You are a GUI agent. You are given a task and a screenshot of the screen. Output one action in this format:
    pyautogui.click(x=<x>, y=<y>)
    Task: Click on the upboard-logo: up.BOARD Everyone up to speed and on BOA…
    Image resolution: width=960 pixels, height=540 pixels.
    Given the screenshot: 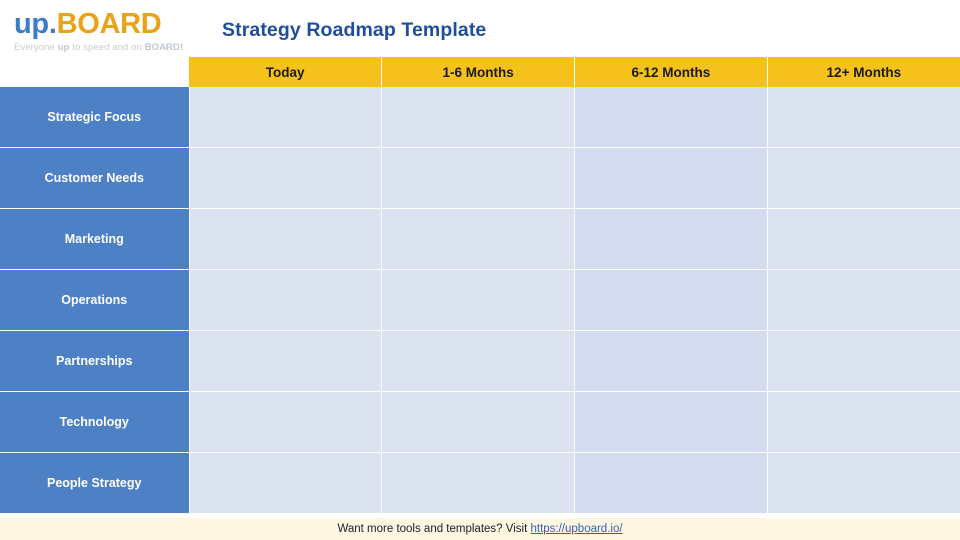 What is the action you would take?
    pyautogui.click(x=109, y=32)
    